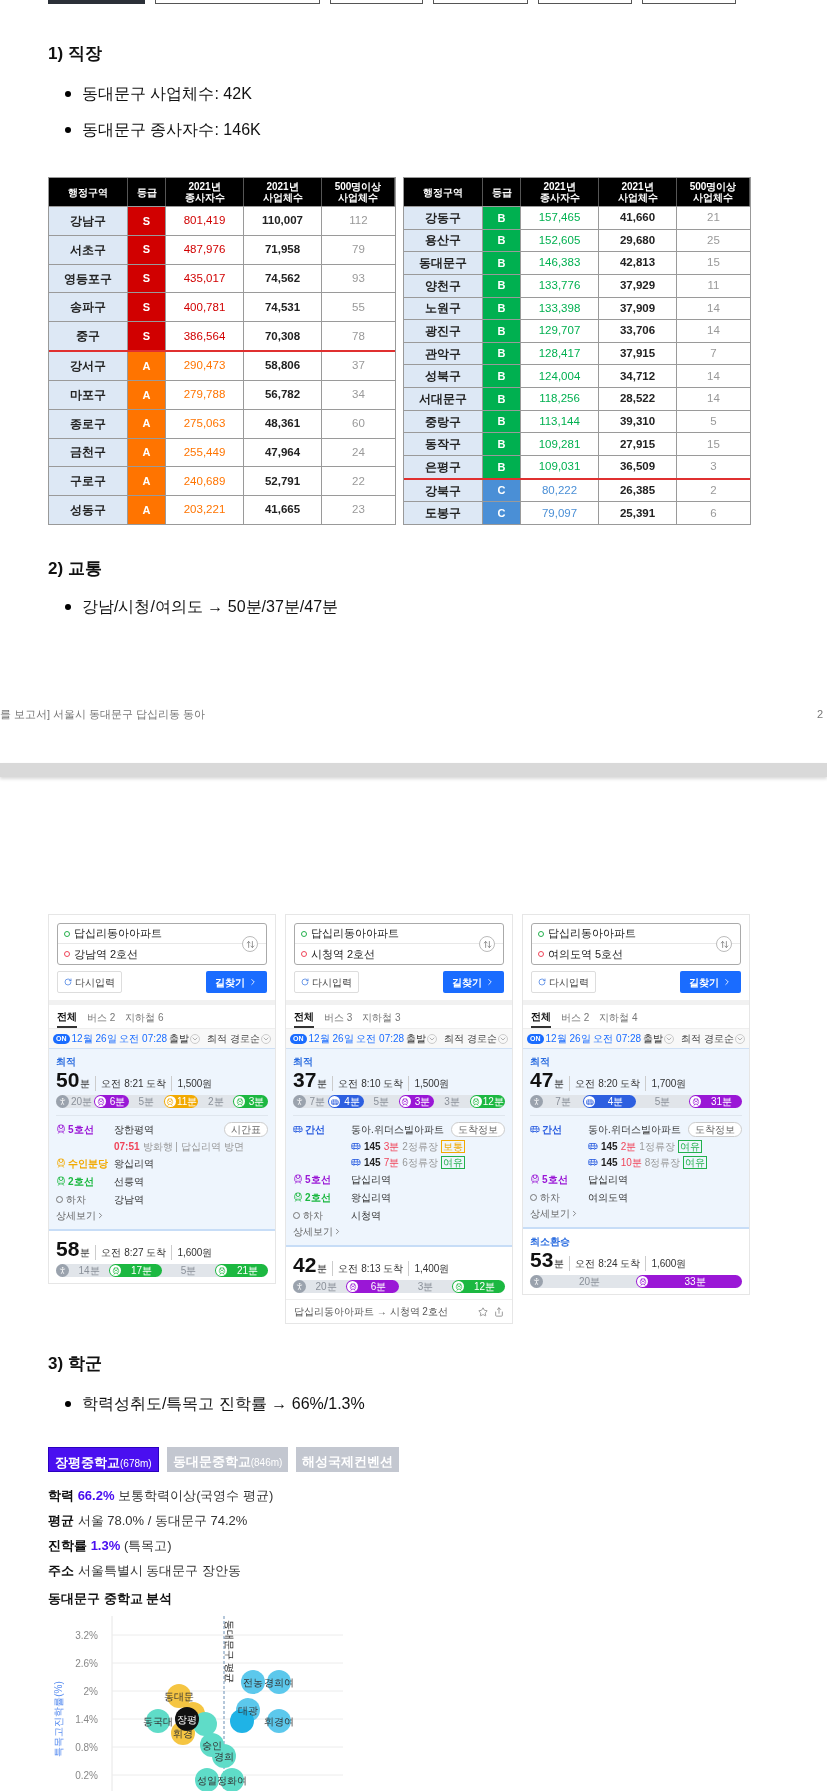  Describe the element at coordinates (162, 1140) in the screenshot. I see `route-summary: 최적 50분 오전 8:21 도착 1,500원 20분 6분 5분 11분 2분 3분 5호선 장한평역 시간표 07:51 방화행 | 답십리역 방면 수인분당 왕십리역 2호선 선릉역 하차 강남역 상세보기` at that location.